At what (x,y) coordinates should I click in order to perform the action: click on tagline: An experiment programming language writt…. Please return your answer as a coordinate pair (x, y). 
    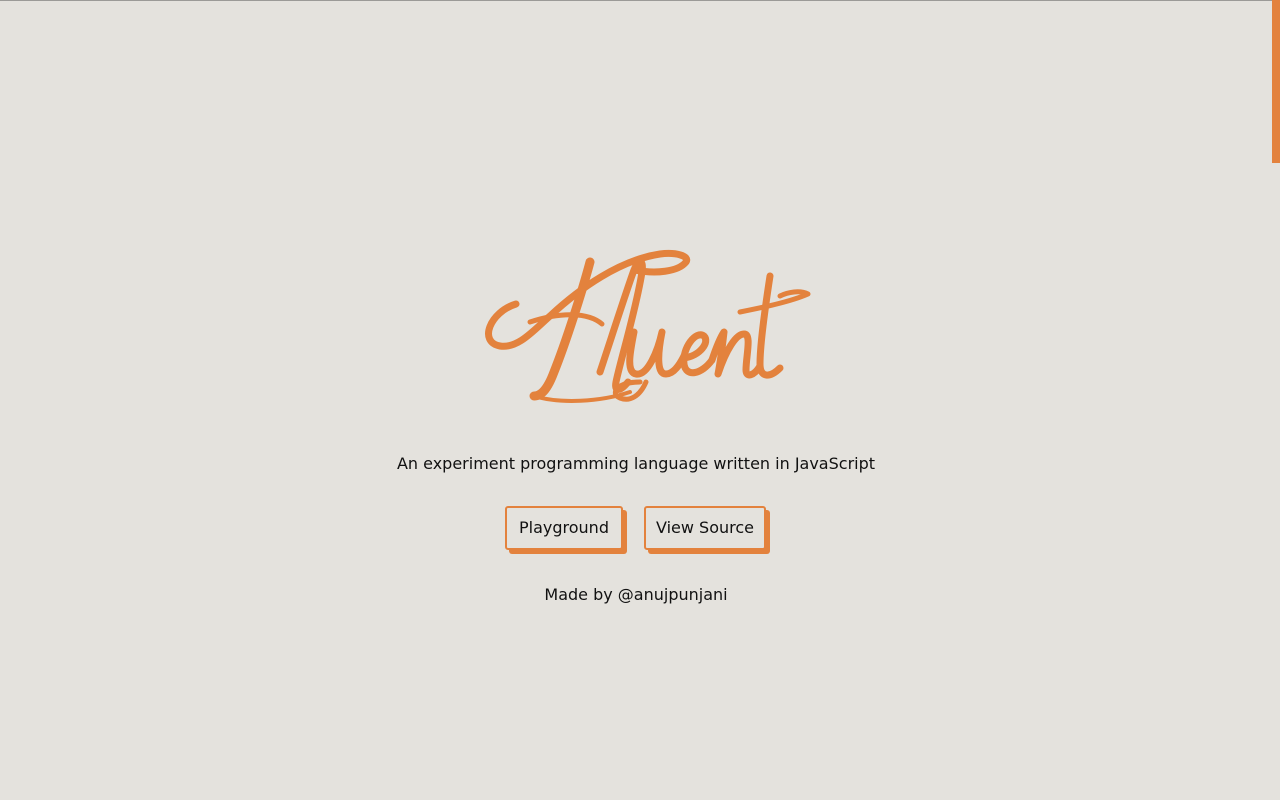
    Looking at the image, I should click on (636, 463).